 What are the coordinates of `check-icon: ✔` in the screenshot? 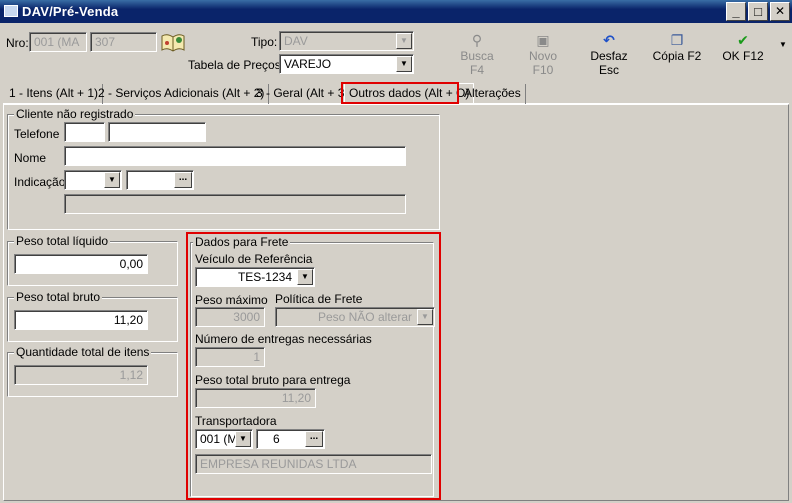 It's located at (743, 40).